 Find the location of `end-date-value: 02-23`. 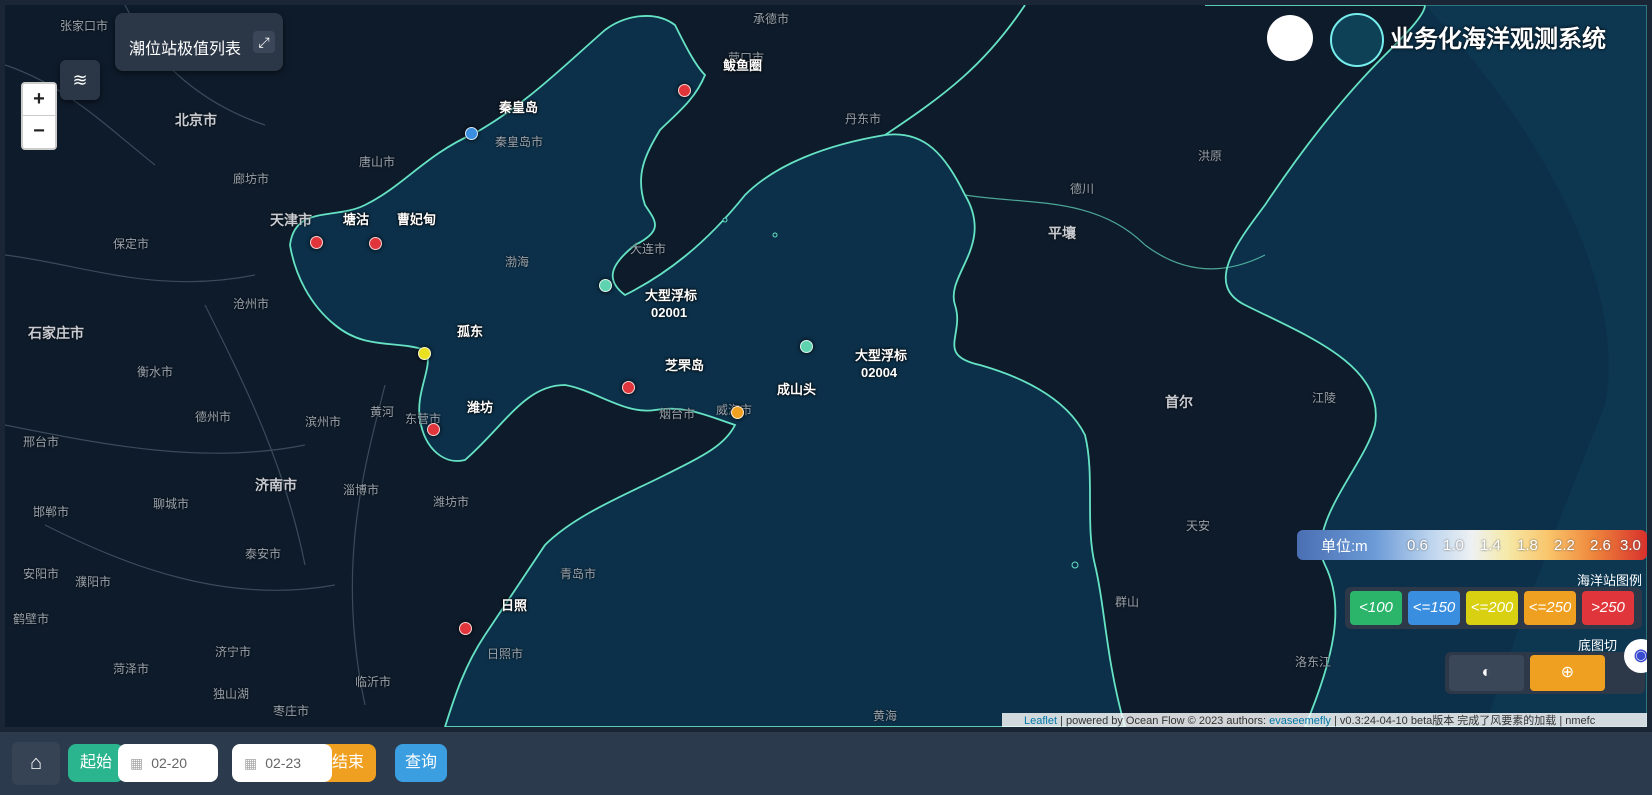

end-date-value: 02-23 is located at coordinates (283, 763).